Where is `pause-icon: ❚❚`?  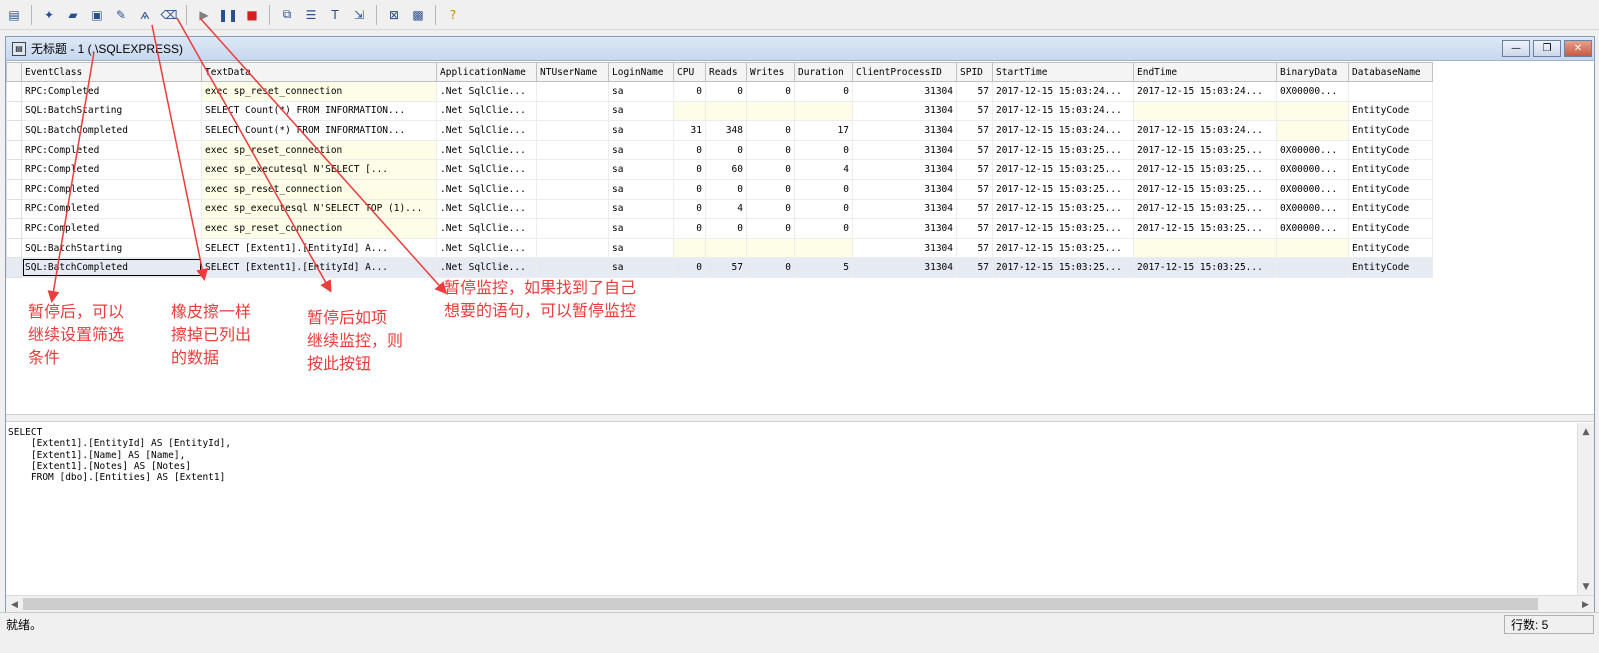
pause-icon: ❚❚ is located at coordinates (228, 15).